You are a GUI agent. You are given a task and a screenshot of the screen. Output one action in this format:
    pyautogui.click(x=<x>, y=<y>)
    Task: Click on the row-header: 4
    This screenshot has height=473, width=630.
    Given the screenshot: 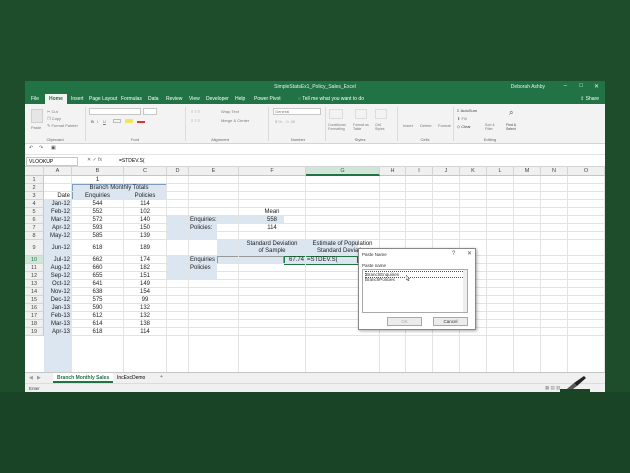 What is the action you would take?
    pyautogui.click(x=34, y=204)
    